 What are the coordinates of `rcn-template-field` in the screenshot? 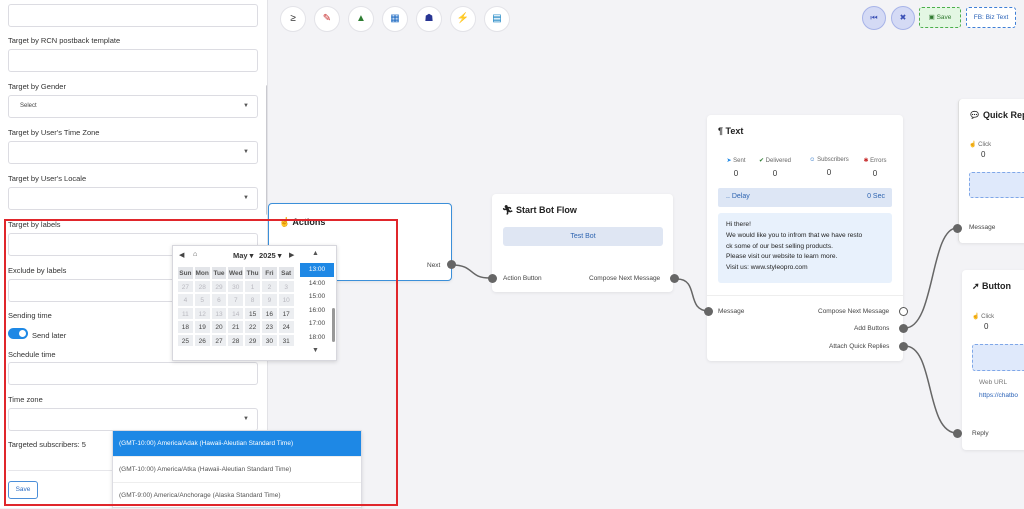 It's located at (133, 60).